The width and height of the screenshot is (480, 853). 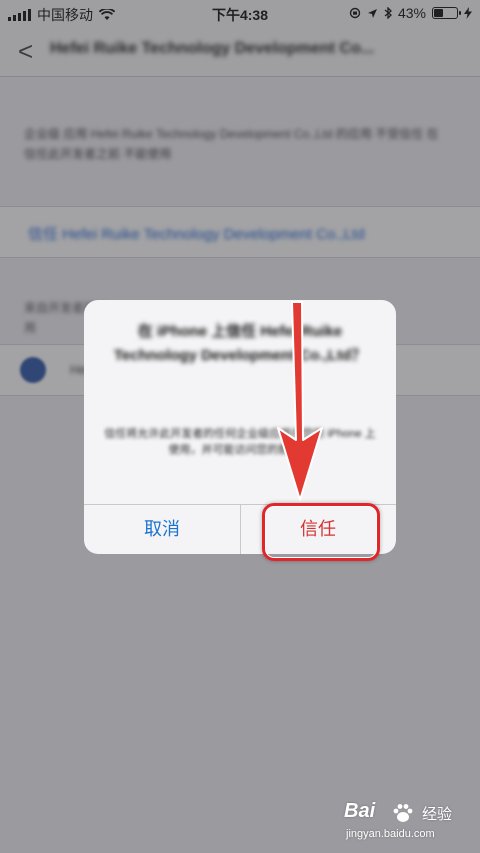 What do you see at coordinates (300, 401) in the screenshot?
I see `down-arrow-annotation-icon` at bounding box center [300, 401].